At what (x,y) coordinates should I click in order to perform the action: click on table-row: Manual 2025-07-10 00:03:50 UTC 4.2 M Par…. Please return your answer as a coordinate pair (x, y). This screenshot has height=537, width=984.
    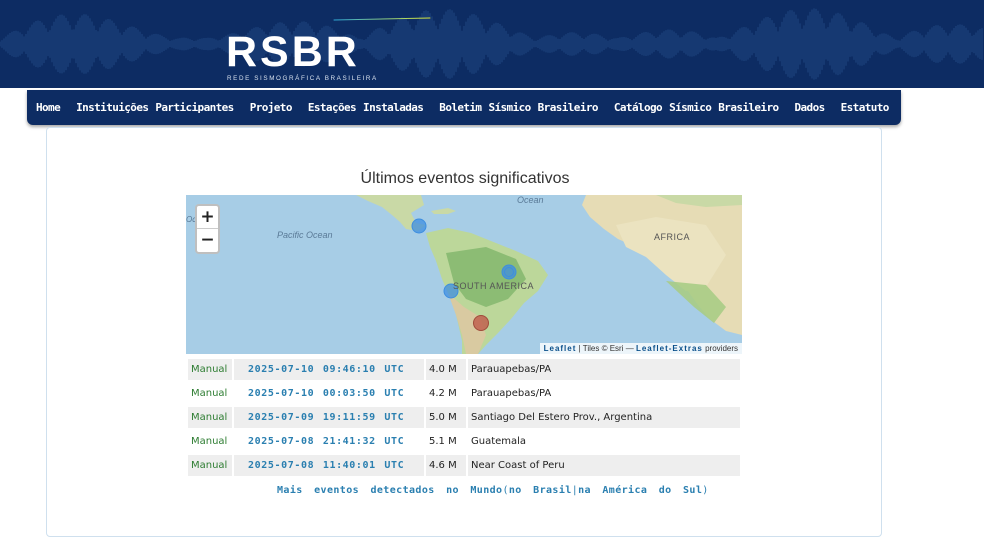
    Looking at the image, I should click on (464, 393).